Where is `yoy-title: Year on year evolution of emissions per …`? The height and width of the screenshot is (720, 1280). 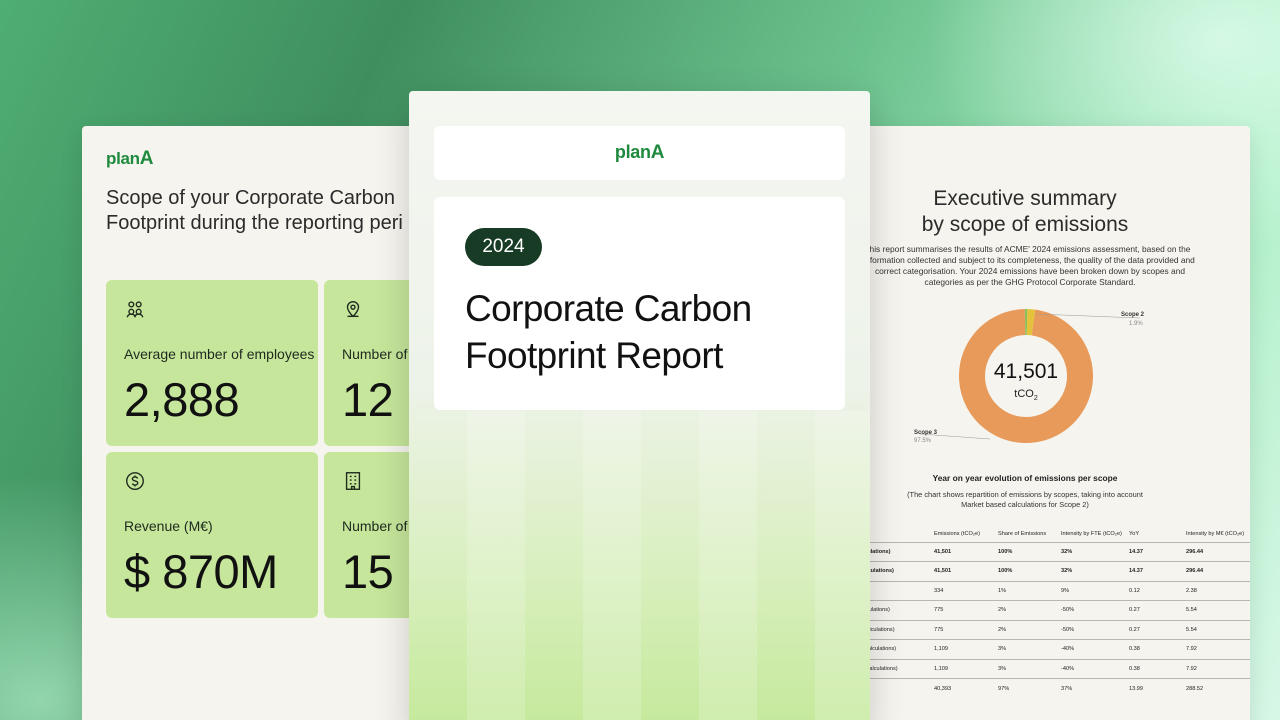 yoy-title: Year on year evolution of emissions per … is located at coordinates (1025, 478).